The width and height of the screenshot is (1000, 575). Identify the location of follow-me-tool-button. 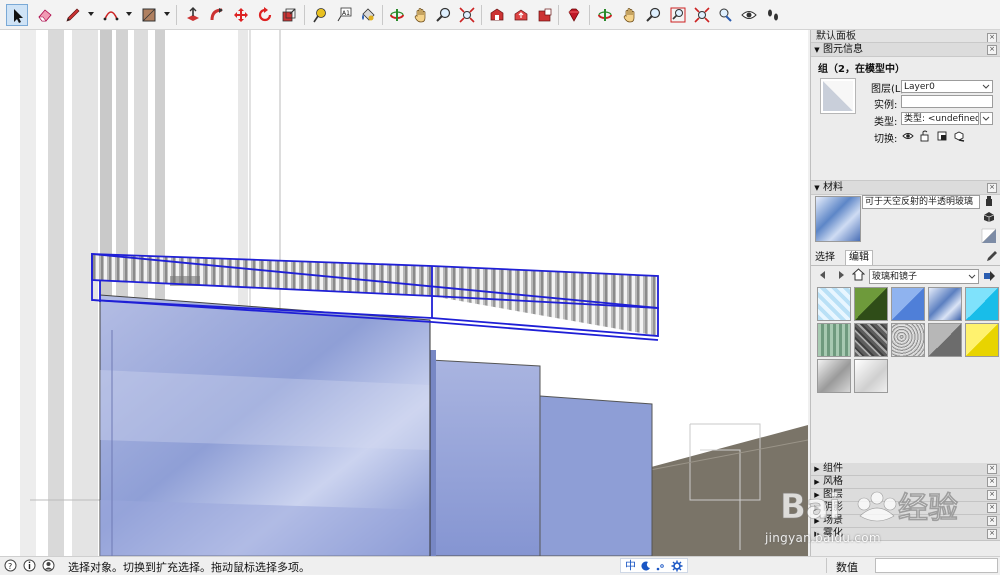
(217, 15).